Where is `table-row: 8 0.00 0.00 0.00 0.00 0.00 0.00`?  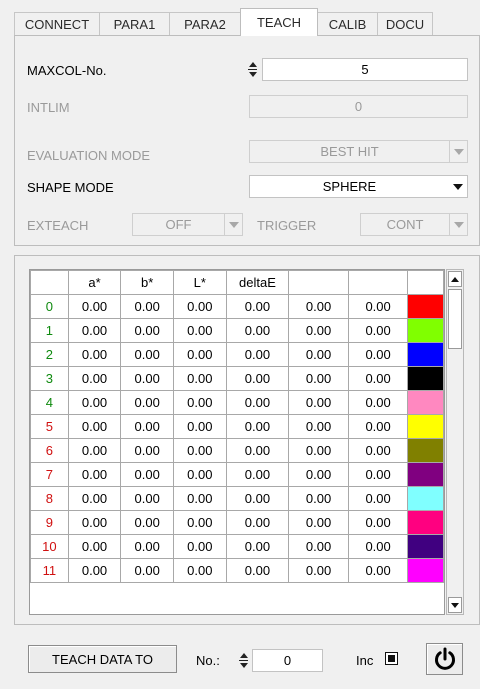 table-row: 8 0.00 0.00 0.00 0.00 0.00 0.00 is located at coordinates (237, 498).